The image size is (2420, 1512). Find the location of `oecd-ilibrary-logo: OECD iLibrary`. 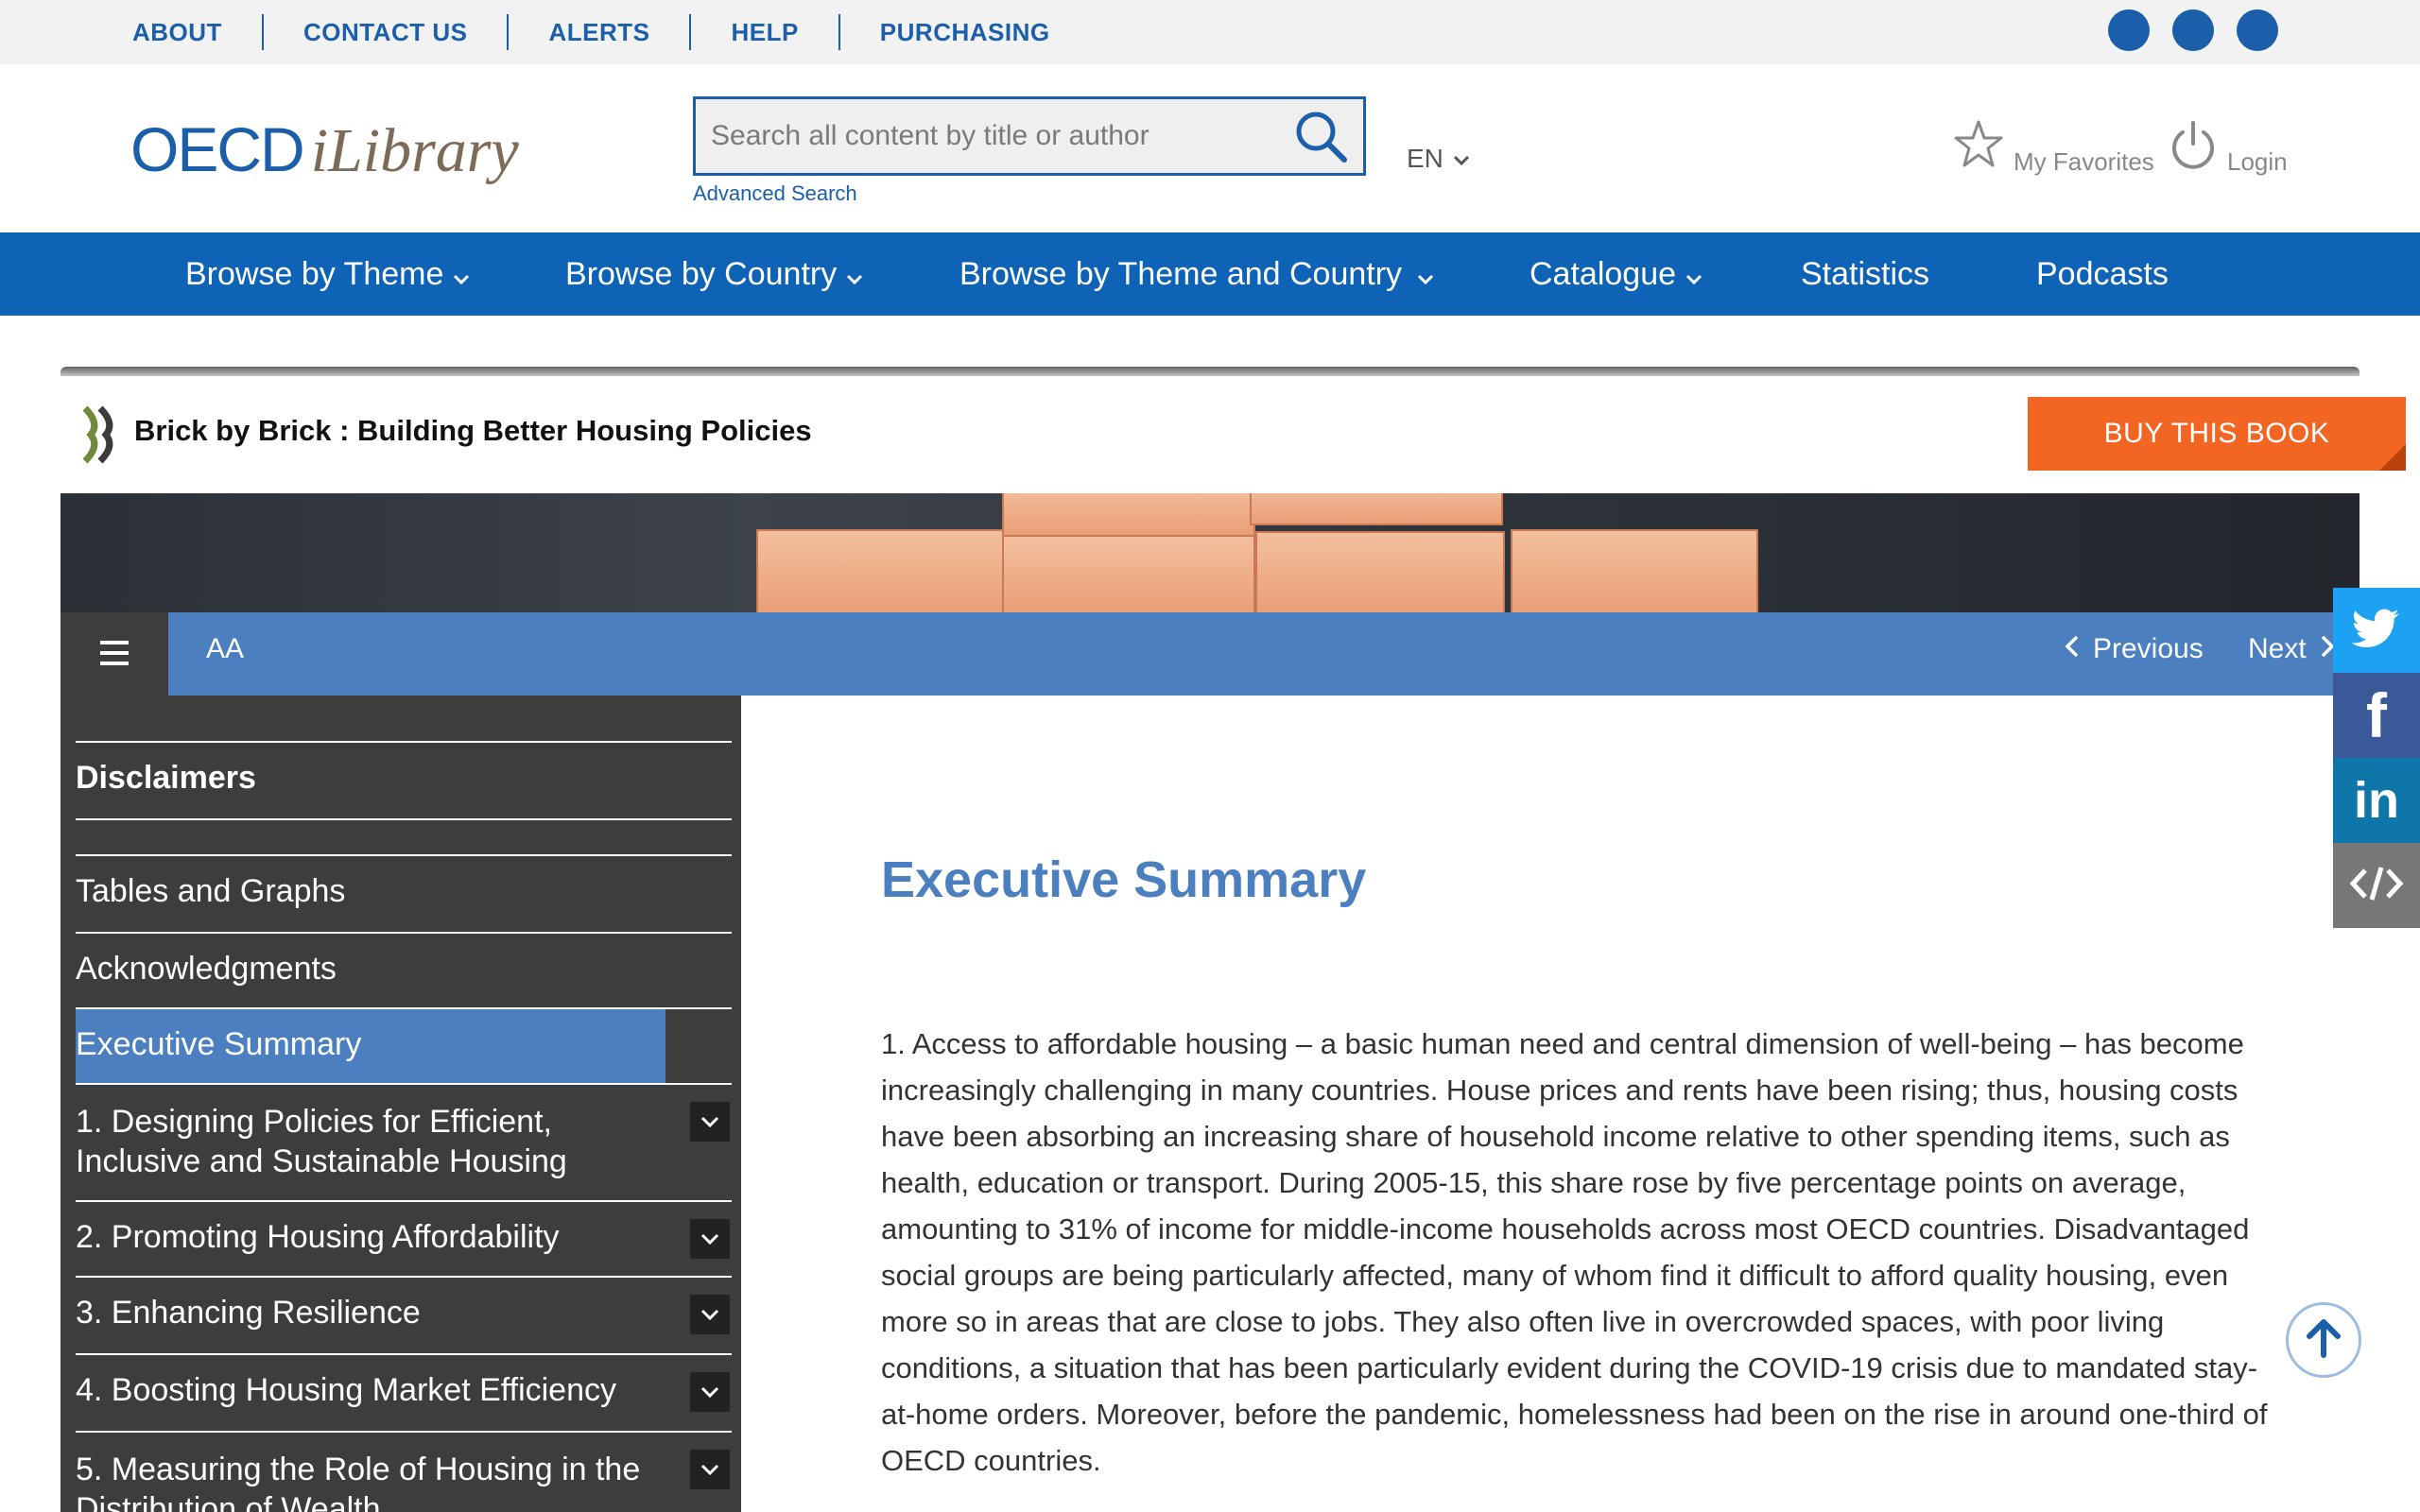

oecd-ilibrary-logo: OECD iLibrary is located at coordinates (325, 150).